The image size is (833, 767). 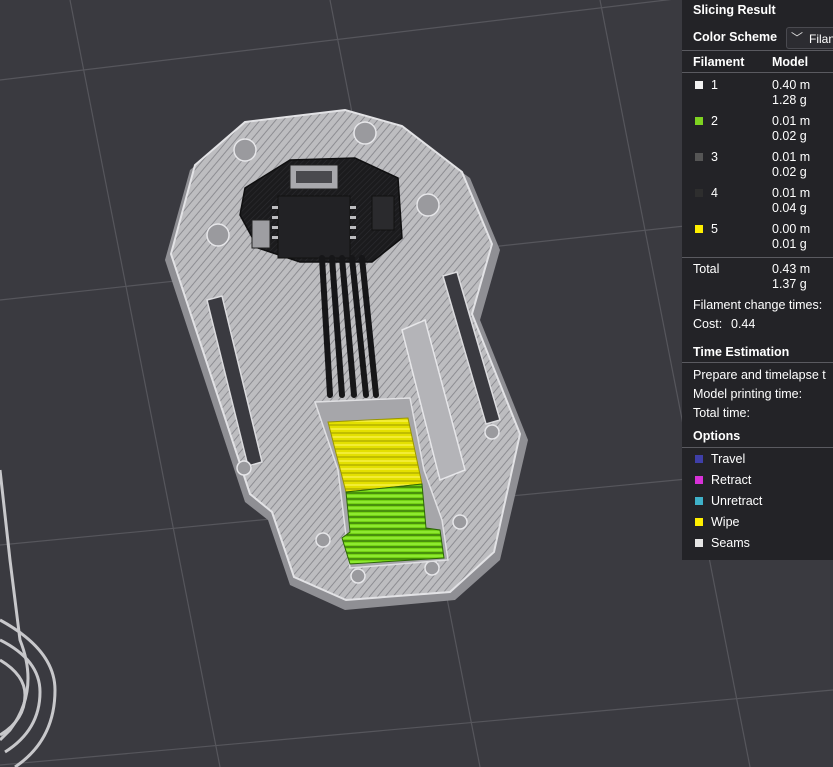 I want to click on model-printing-time-label: Model printing time:, so click(x=748, y=394).